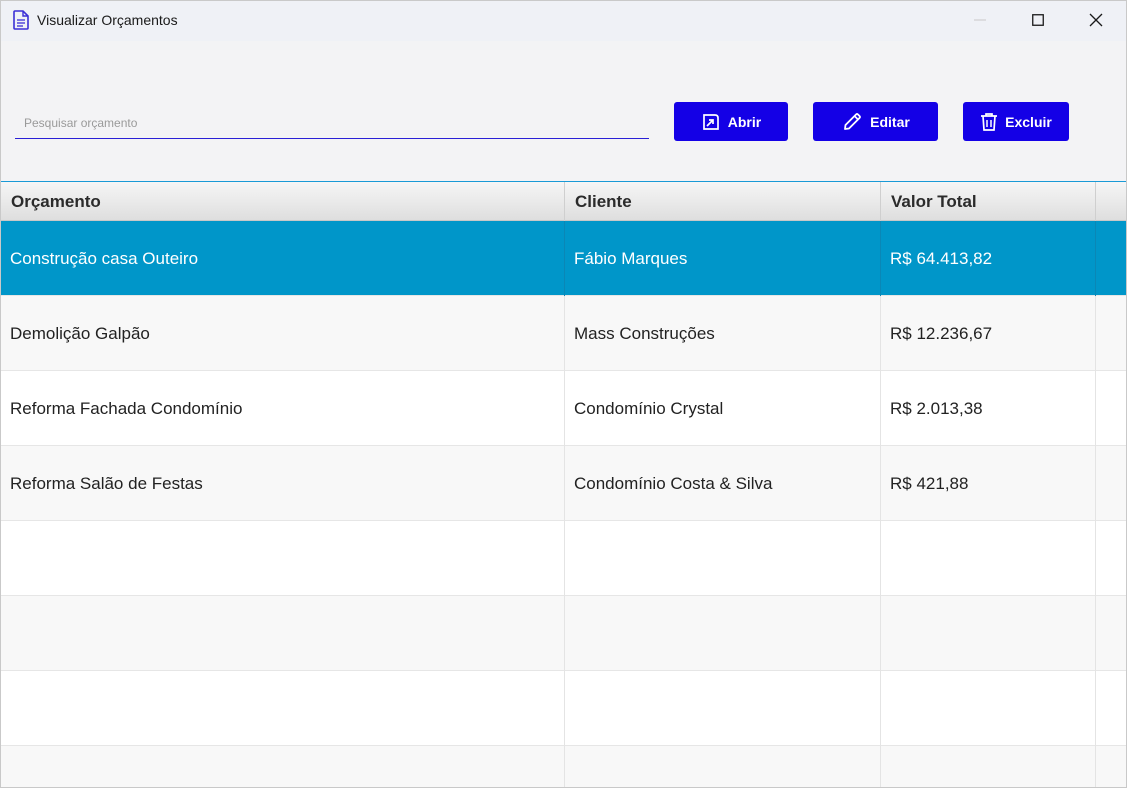  Describe the element at coordinates (723, 201) in the screenshot. I see `column-header-cliente: Cliente` at that location.